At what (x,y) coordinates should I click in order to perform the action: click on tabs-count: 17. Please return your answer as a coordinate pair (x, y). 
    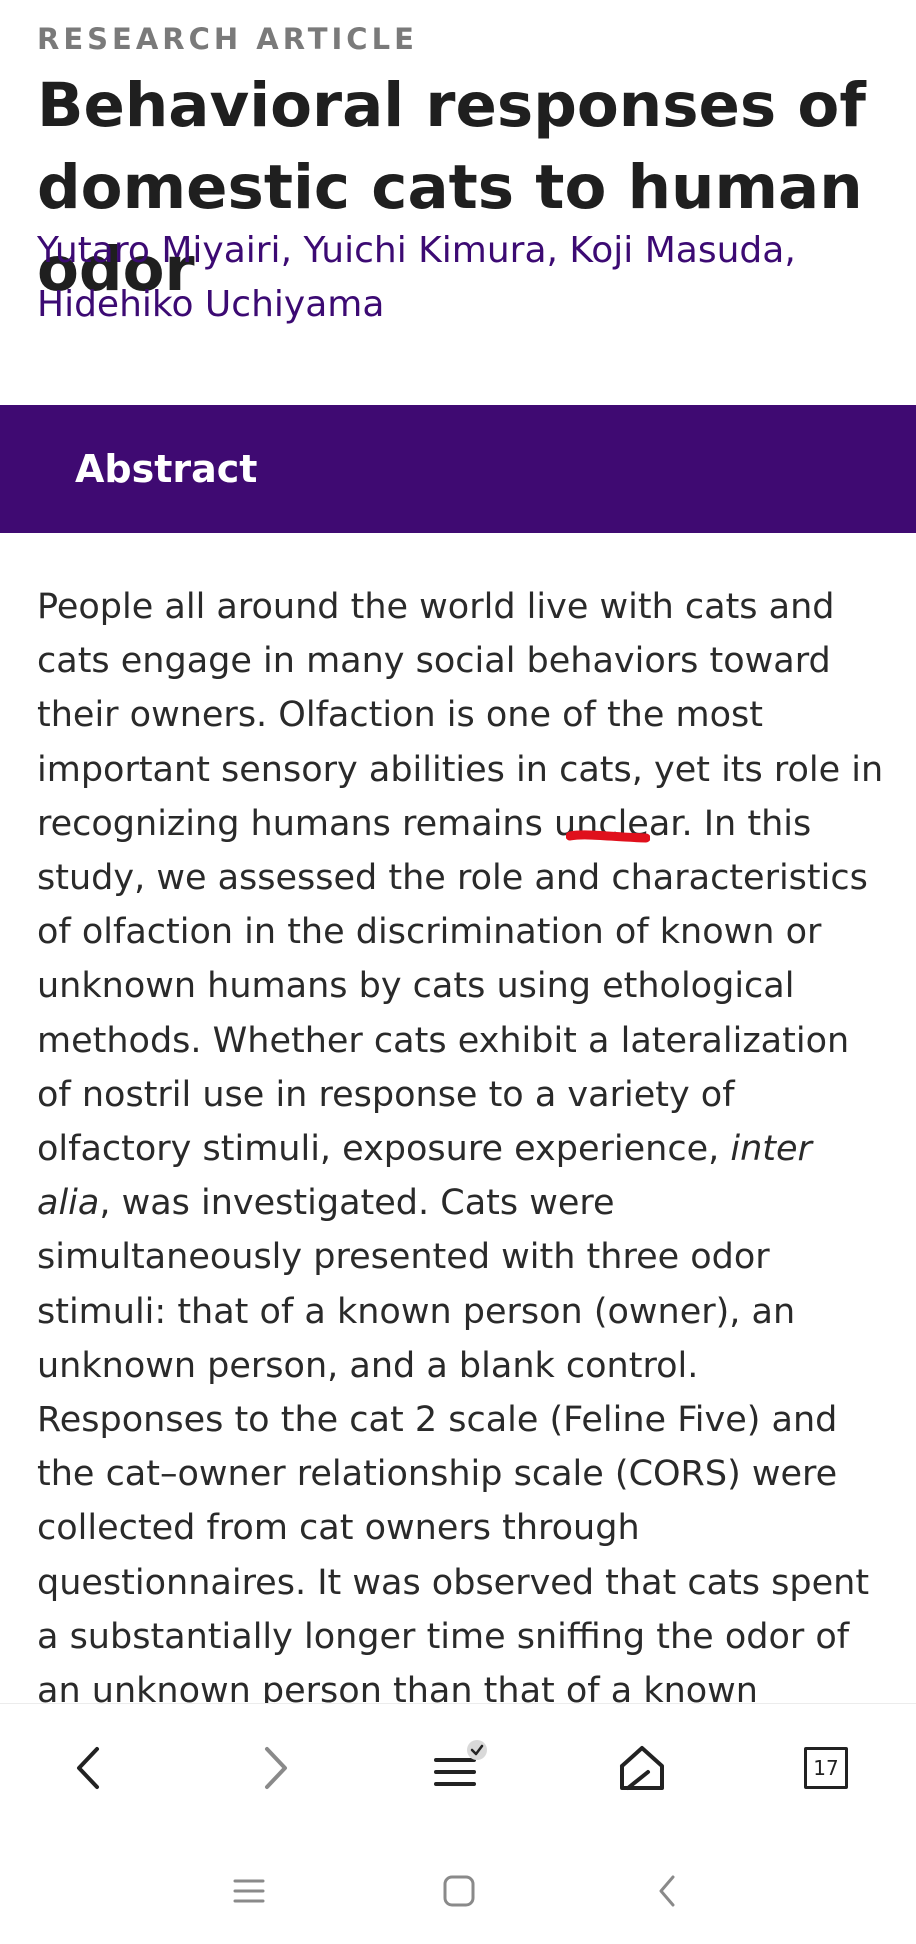
    Looking at the image, I should click on (826, 1768).